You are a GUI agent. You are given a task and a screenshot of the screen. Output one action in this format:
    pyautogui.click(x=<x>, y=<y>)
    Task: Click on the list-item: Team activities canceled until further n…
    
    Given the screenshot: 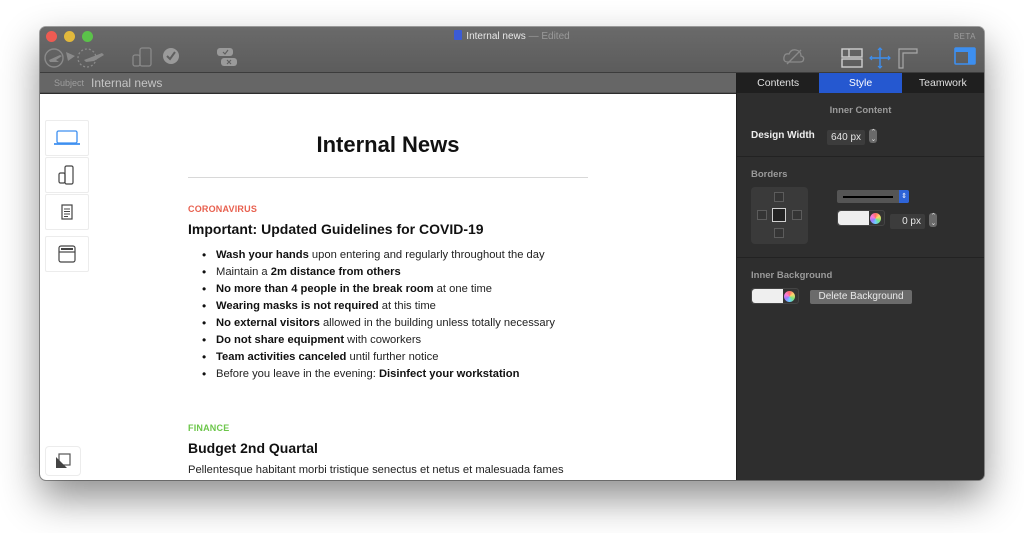 What is the action you would take?
    pyautogui.click(x=378, y=357)
    